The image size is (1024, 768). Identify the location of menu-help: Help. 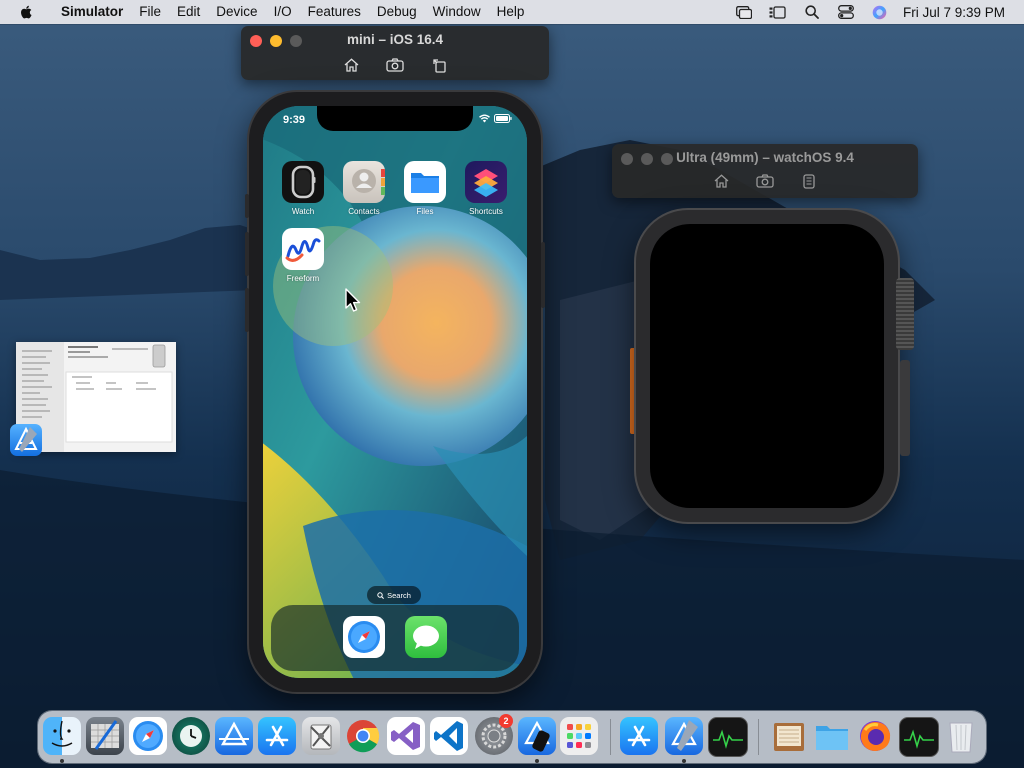
(511, 12).